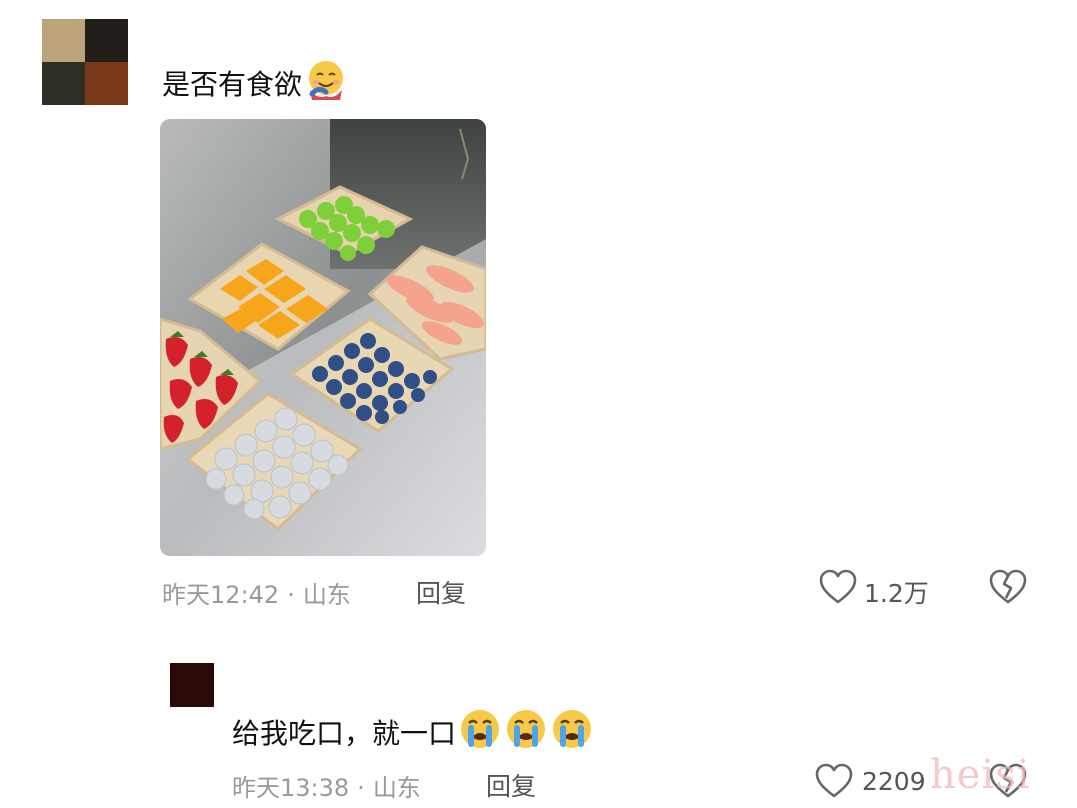 The width and height of the screenshot is (1077, 808). I want to click on like-count: 2209, so click(894, 781).